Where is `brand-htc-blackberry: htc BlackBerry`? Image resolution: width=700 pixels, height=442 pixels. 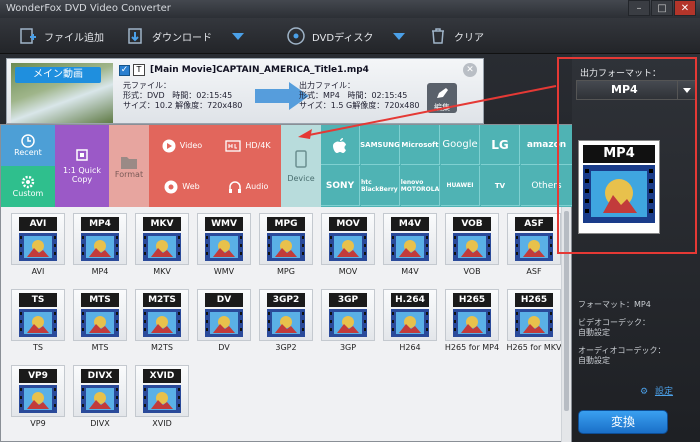
brand-htc-blackberry: htc BlackBerry is located at coordinates (380, 186).